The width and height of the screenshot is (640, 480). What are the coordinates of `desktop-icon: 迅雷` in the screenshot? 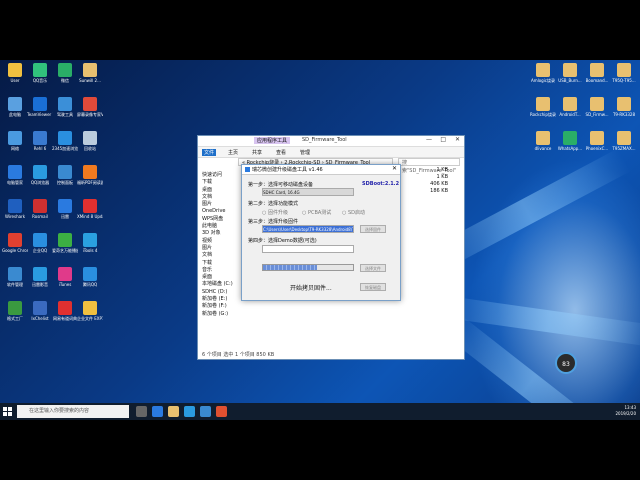 It's located at (65, 209).